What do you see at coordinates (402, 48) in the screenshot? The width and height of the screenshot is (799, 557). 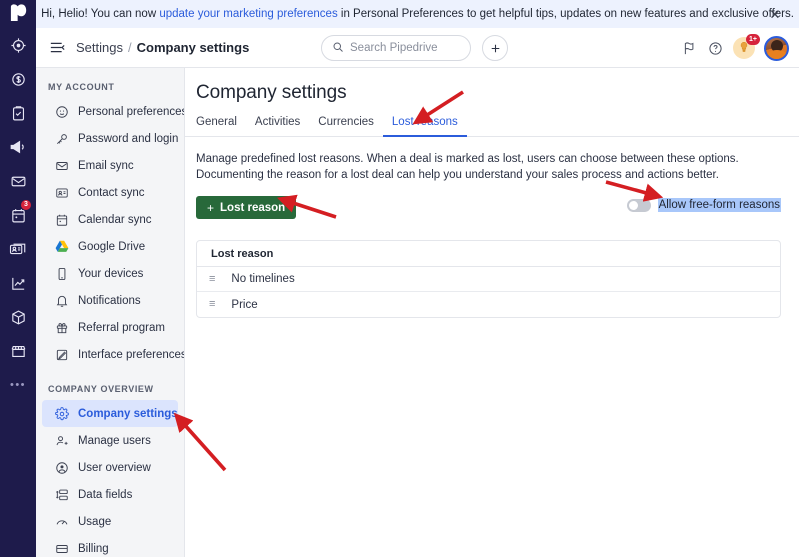 I see `search-input` at bounding box center [402, 48].